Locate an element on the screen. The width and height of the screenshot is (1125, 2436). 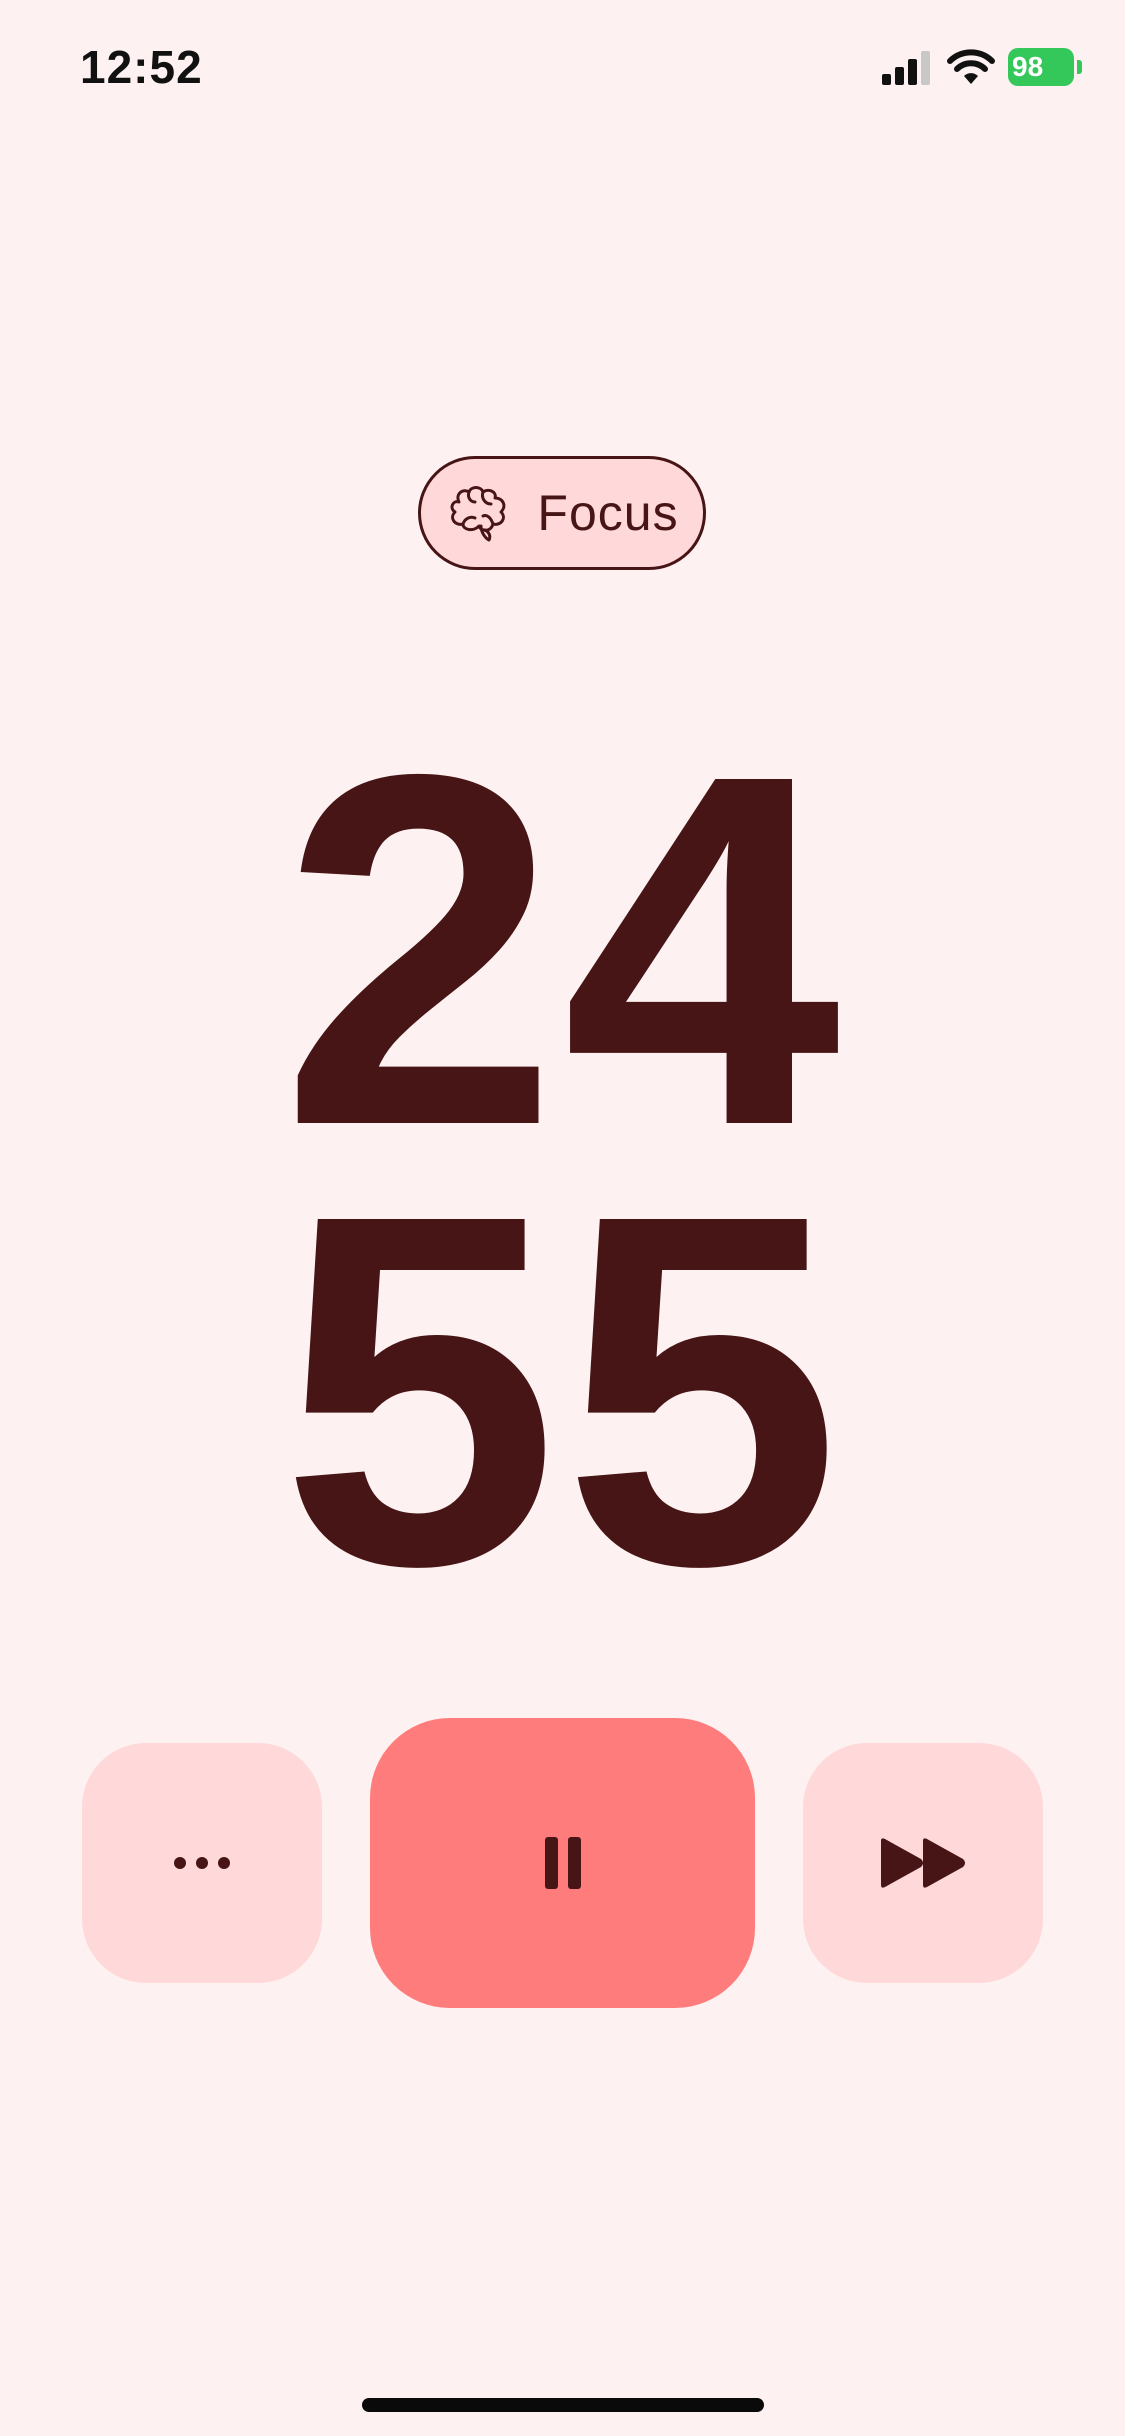
pause-button is located at coordinates (562, 1863).